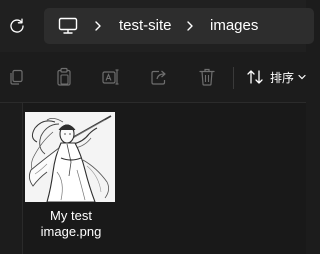  I want to click on breadcrumb-item-images: images, so click(234, 26).